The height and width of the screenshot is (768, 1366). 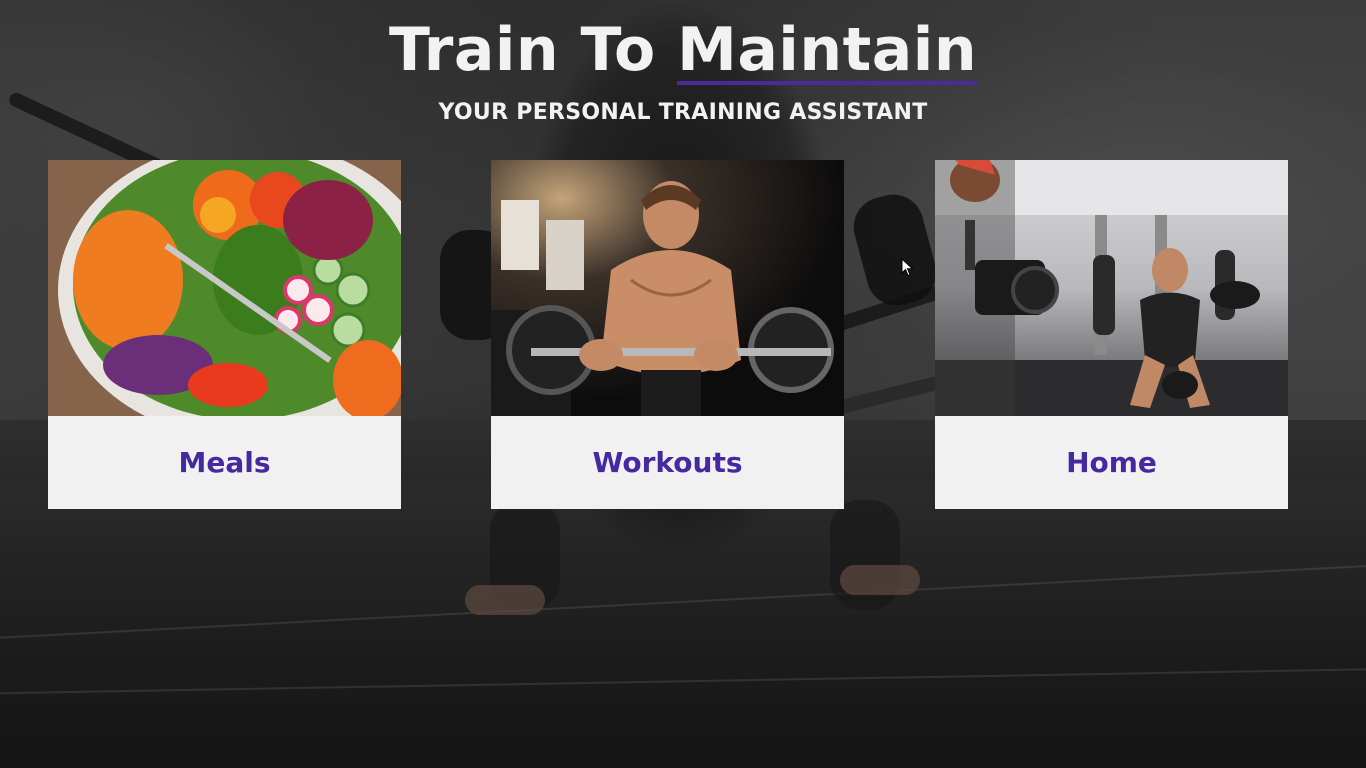 I want to click on man-lifting-barbell-image, so click(x=667, y=288).